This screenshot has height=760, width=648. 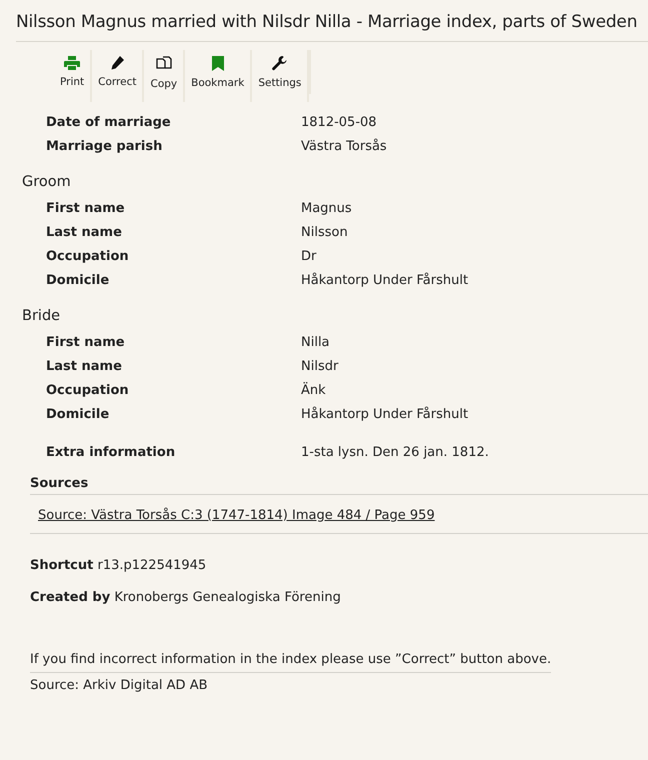 I want to click on print-button: Print, so click(x=73, y=76).